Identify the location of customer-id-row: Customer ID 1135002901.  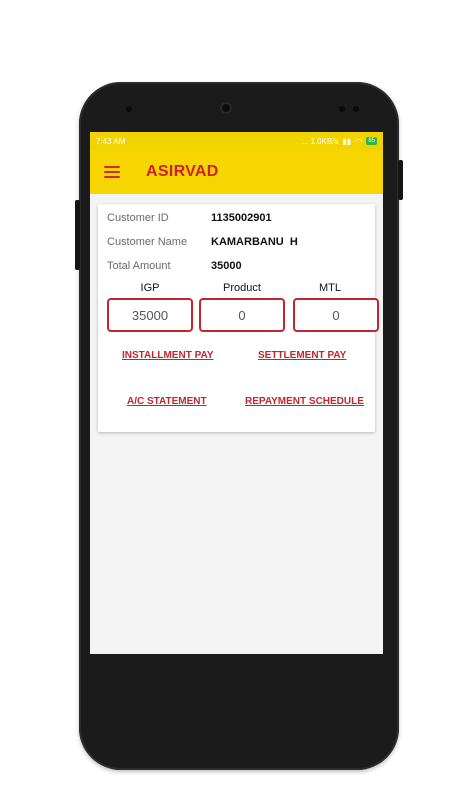
(189, 218).